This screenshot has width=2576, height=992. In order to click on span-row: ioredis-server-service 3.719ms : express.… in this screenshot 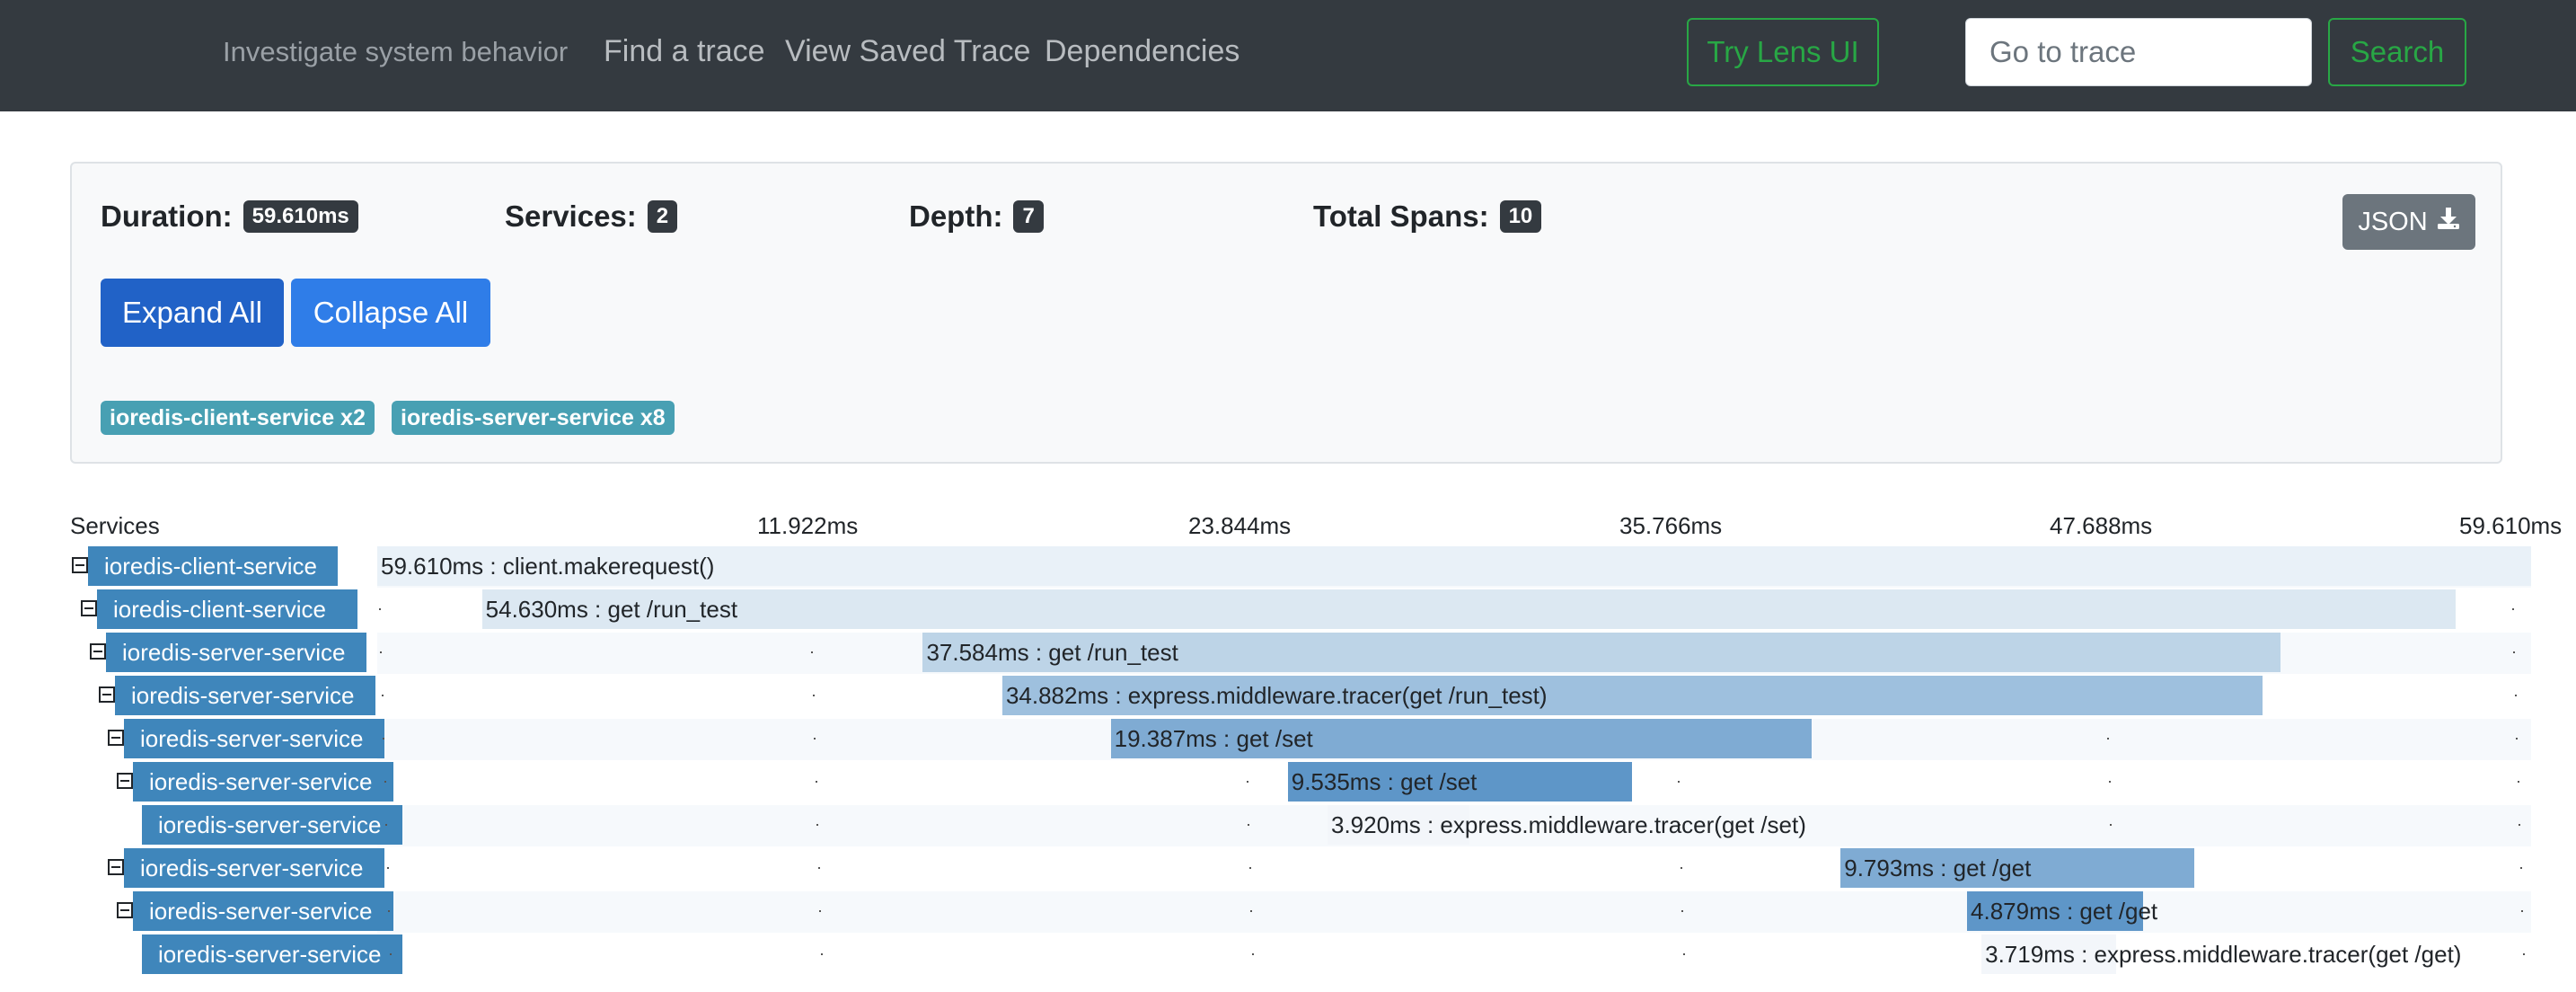, I will do `click(1288, 956)`.